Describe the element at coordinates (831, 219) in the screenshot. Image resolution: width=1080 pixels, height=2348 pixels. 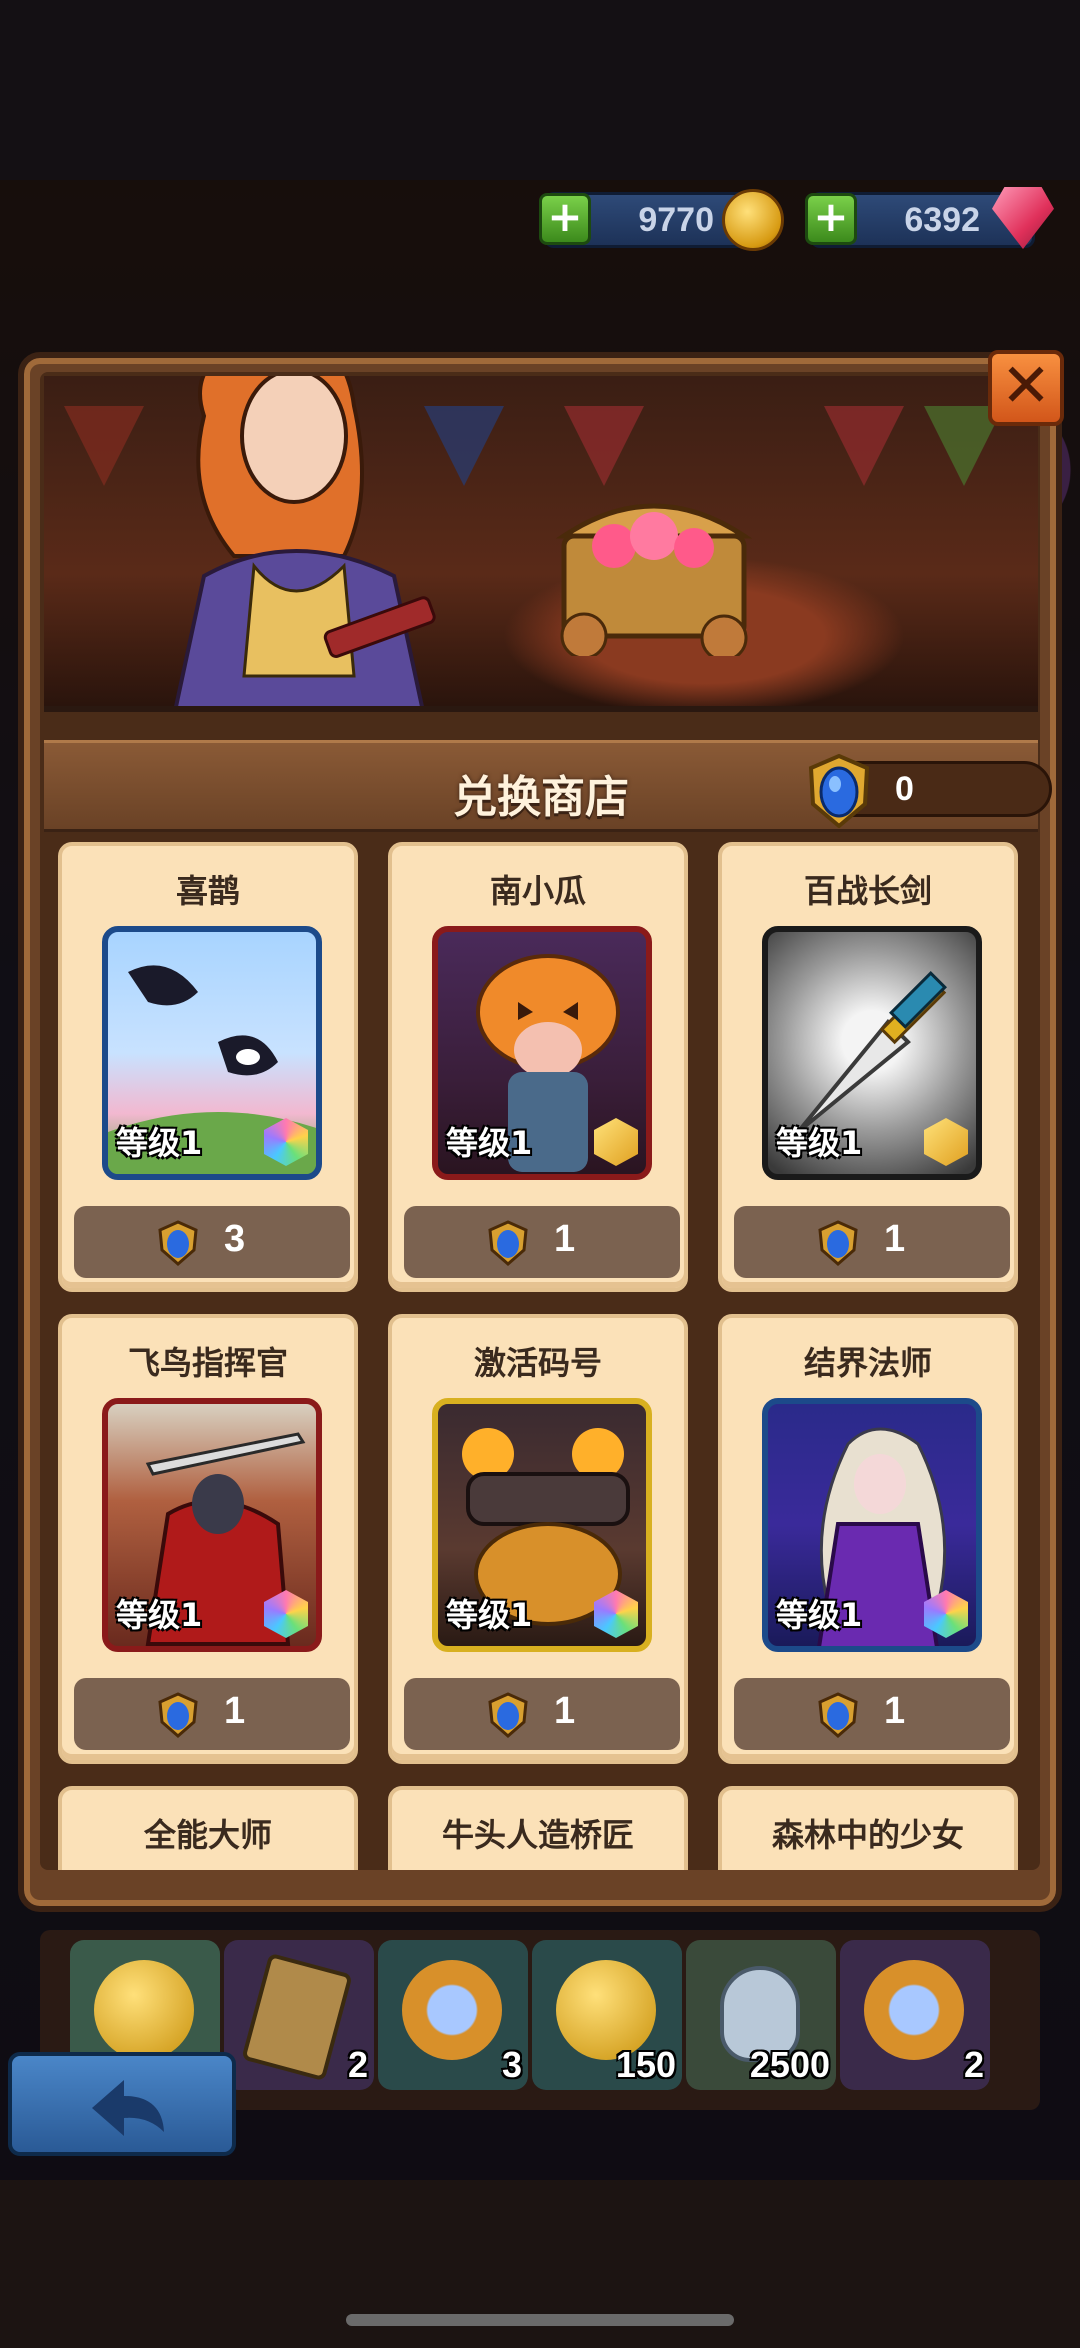
I see `add-gems-button: +` at that location.